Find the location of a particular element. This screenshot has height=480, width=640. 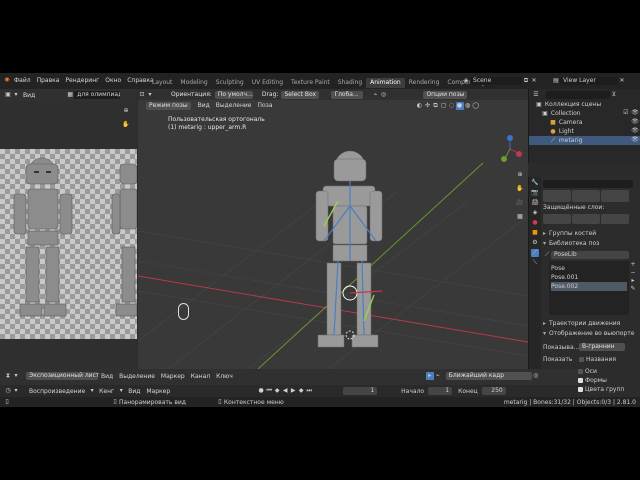

dopesheet-select-menu: Выделение is located at coordinates (137, 376).